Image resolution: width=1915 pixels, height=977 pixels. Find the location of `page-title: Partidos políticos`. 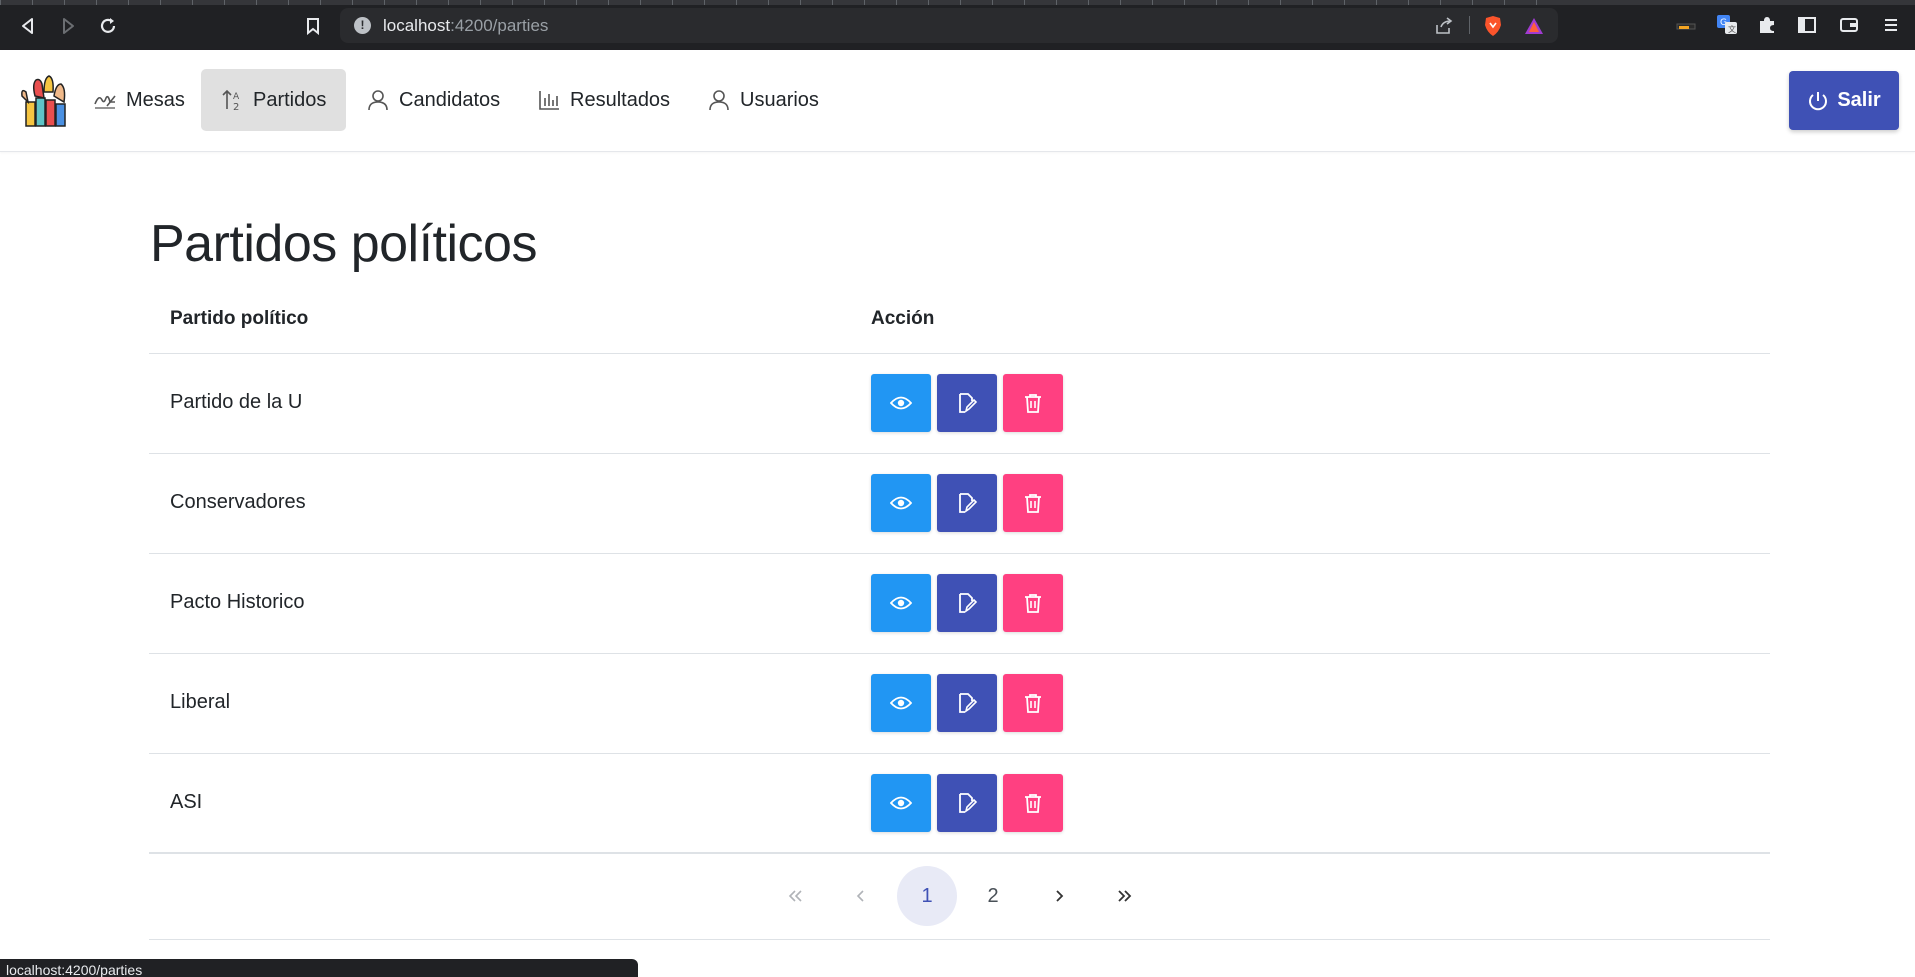

page-title: Partidos políticos is located at coordinates (343, 244).